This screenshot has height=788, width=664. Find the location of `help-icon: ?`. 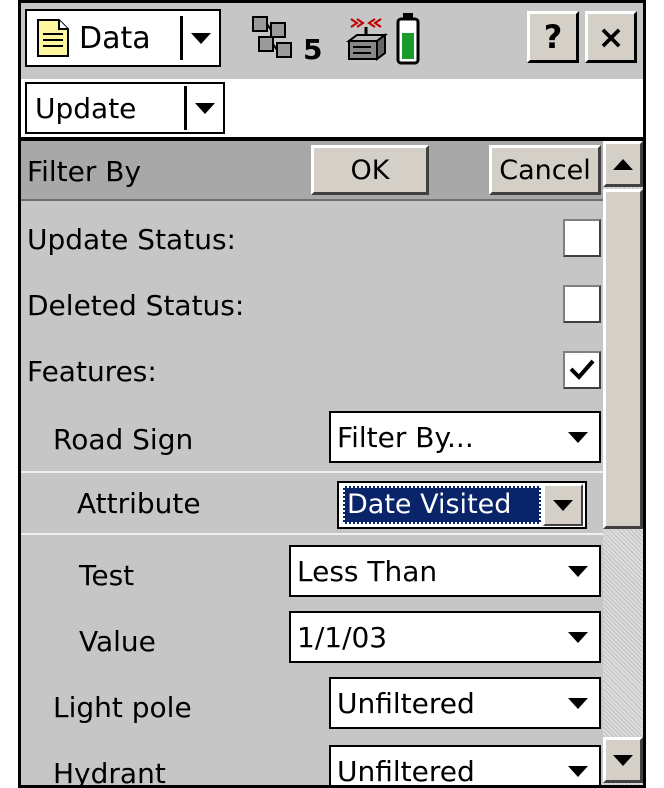

help-icon: ? is located at coordinates (553, 37).